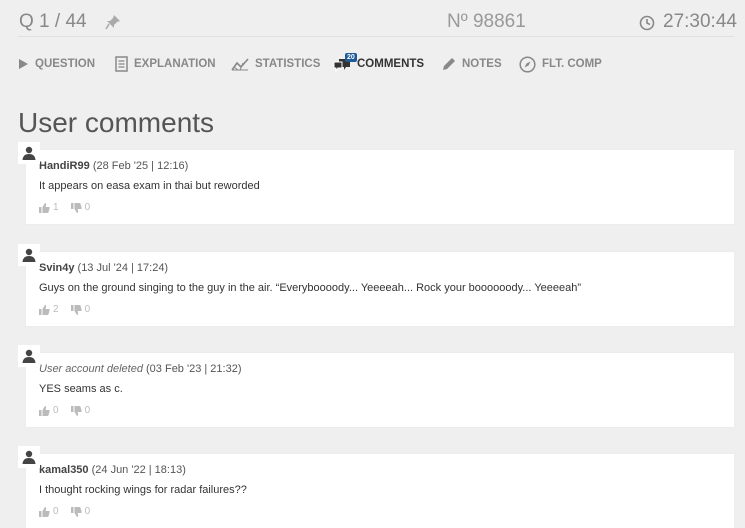 The height and width of the screenshot is (528, 745). I want to click on comment-text: YES seams as c., so click(81, 389).